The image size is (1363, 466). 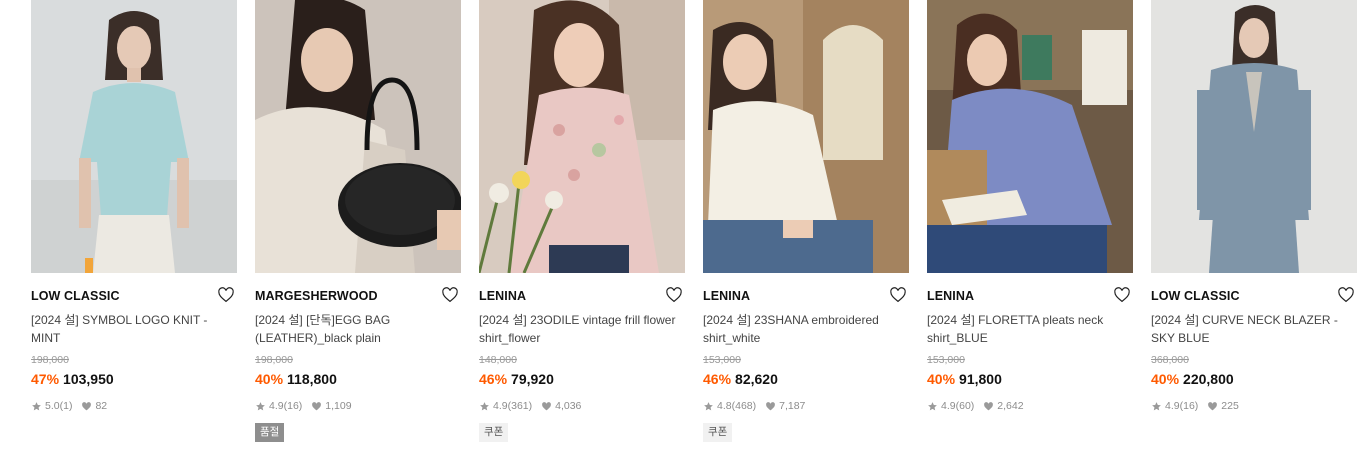 I want to click on product-title: [2024 설] 23SHANA embroidered shirt_white, so click(x=803, y=329).